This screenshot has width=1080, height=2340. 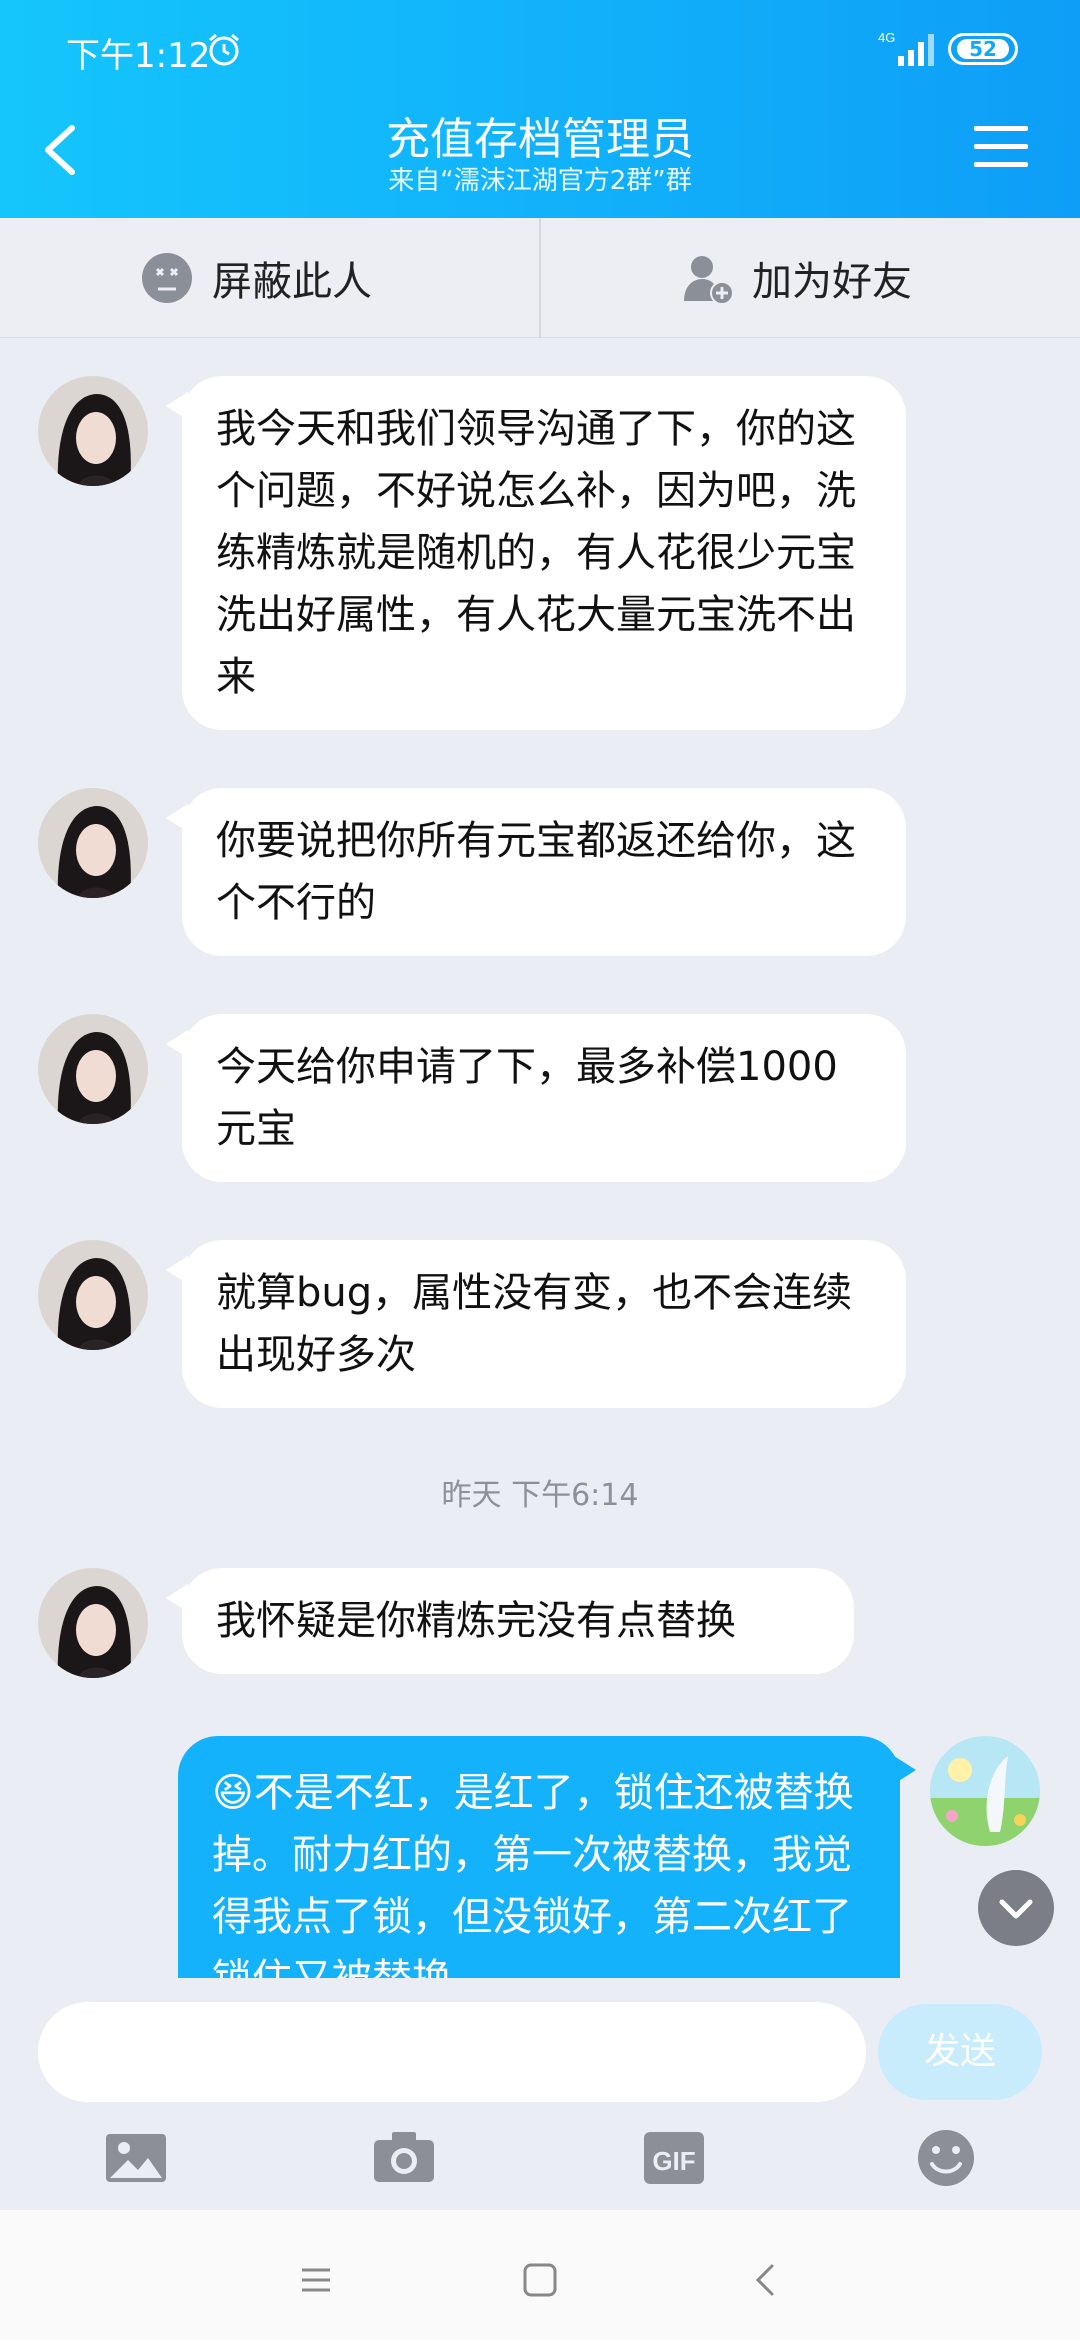 What do you see at coordinates (540, 2280) in the screenshot?
I see `home-icon` at bounding box center [540, 2280].